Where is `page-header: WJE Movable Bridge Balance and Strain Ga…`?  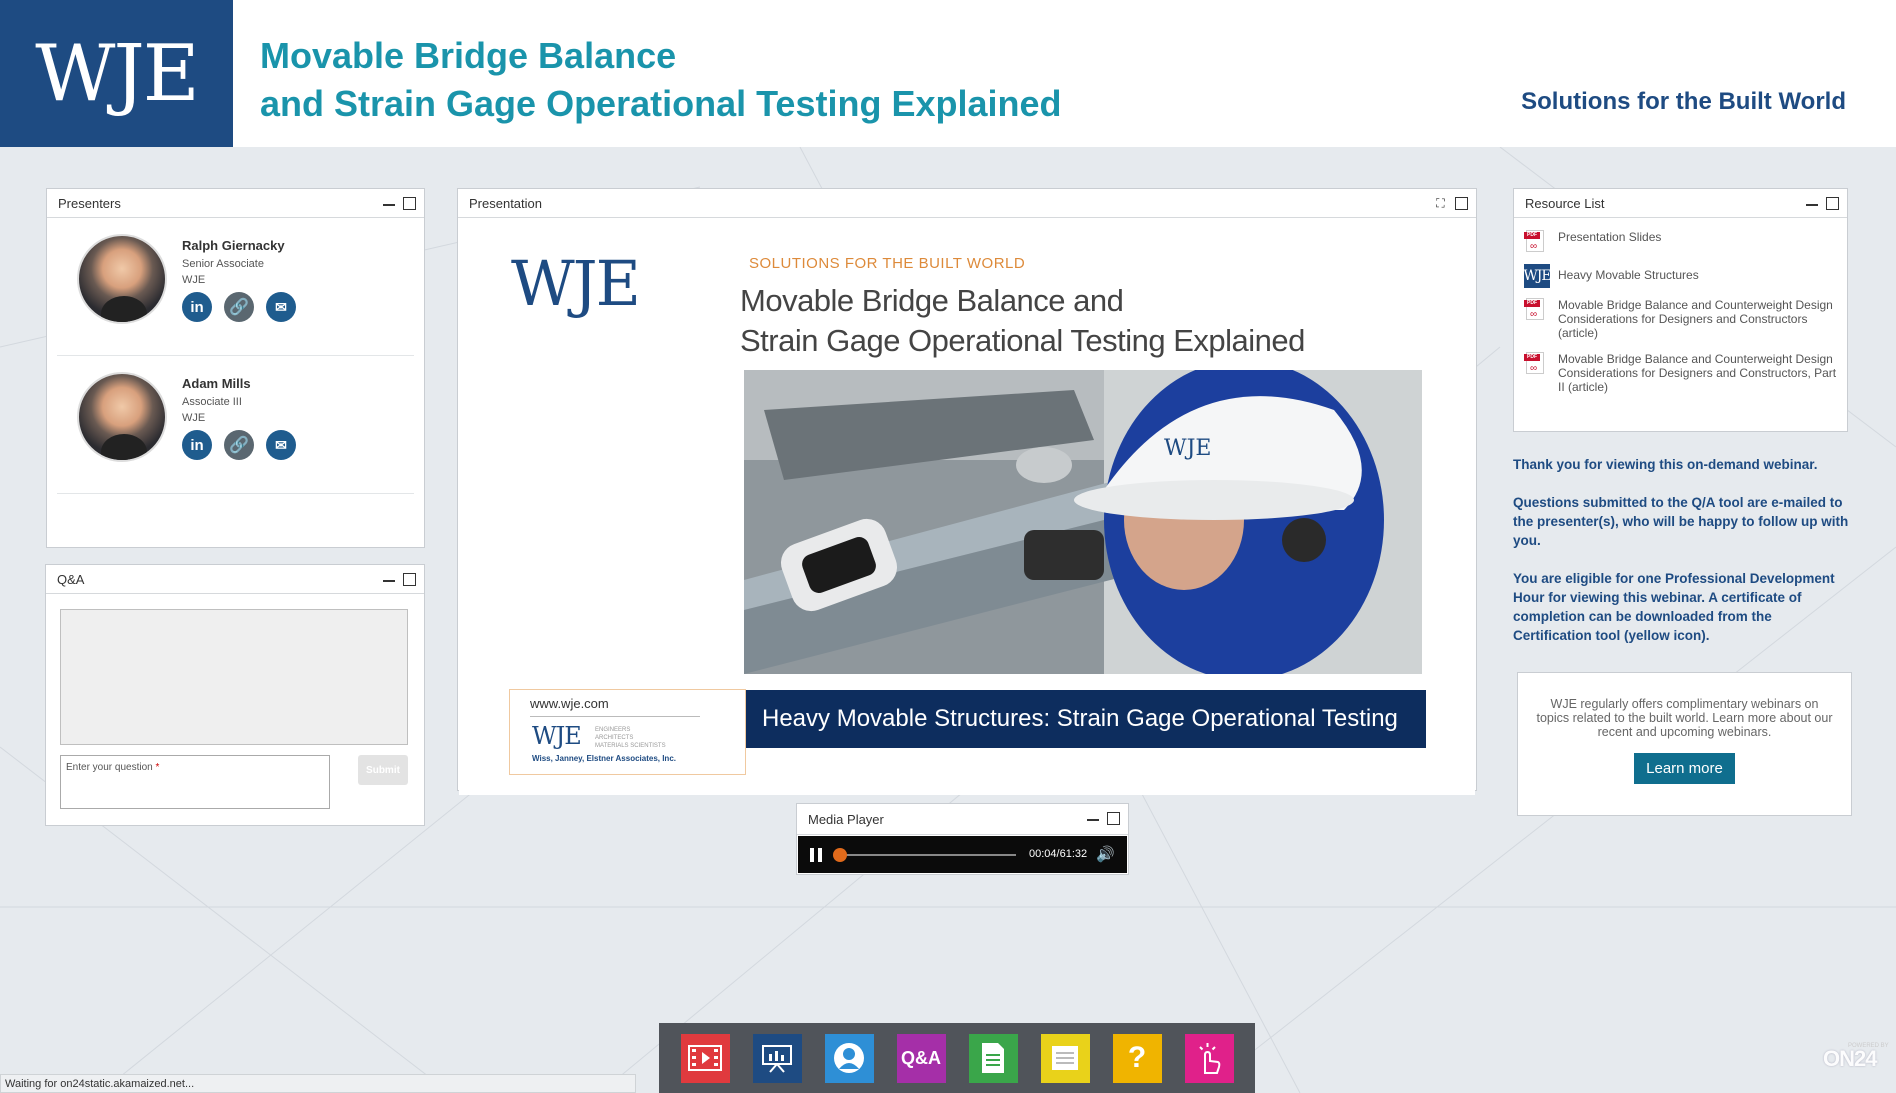
page-header: WJE Movable Bridge Balance and Strain Ga… is located at coordinates (948, 73).